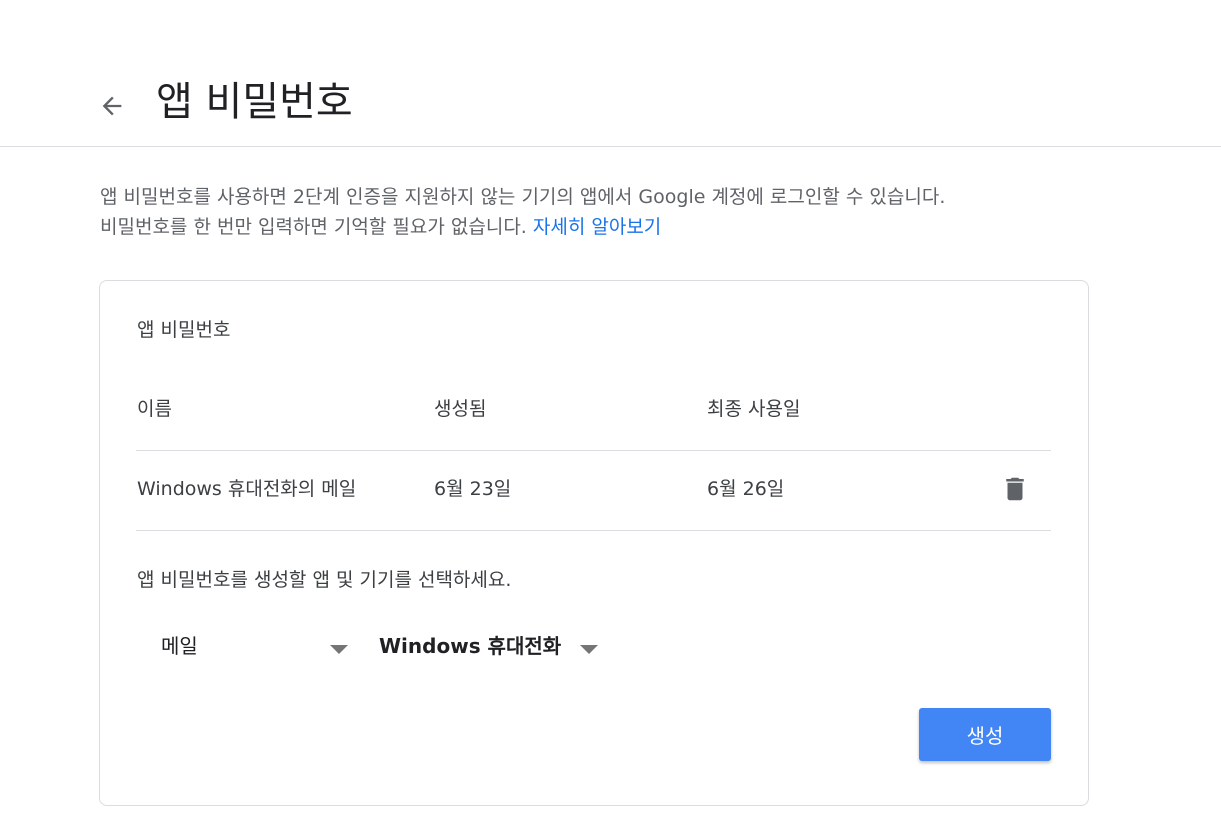 The image size is (1221, 828). Describe the element at coordinates (313, 227) in the screenshot. I see `intro-line-2-text: 비밀번호를 한 번만 입력하면 기억할 필요가 없습니다.` at that location.